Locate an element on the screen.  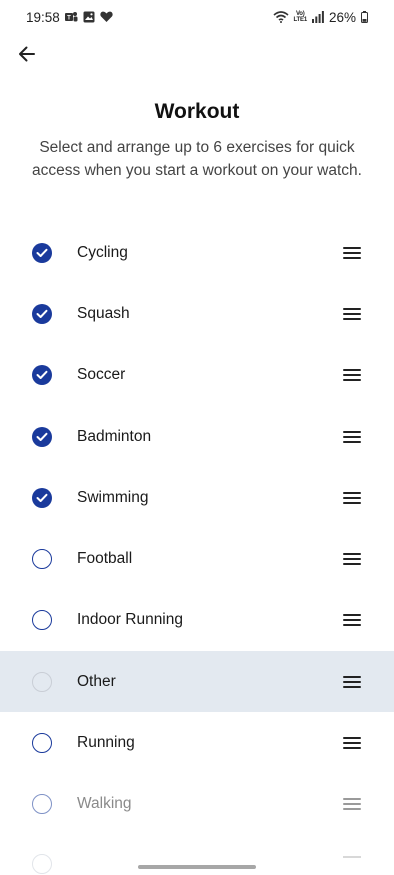
signal-icon is located at coordinates (317, 17).